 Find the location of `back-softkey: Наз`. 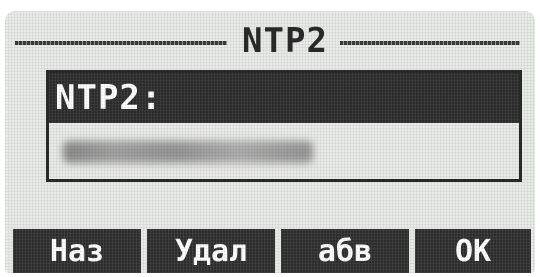

back-softkey: Наз is located at coordinates (77, 251).